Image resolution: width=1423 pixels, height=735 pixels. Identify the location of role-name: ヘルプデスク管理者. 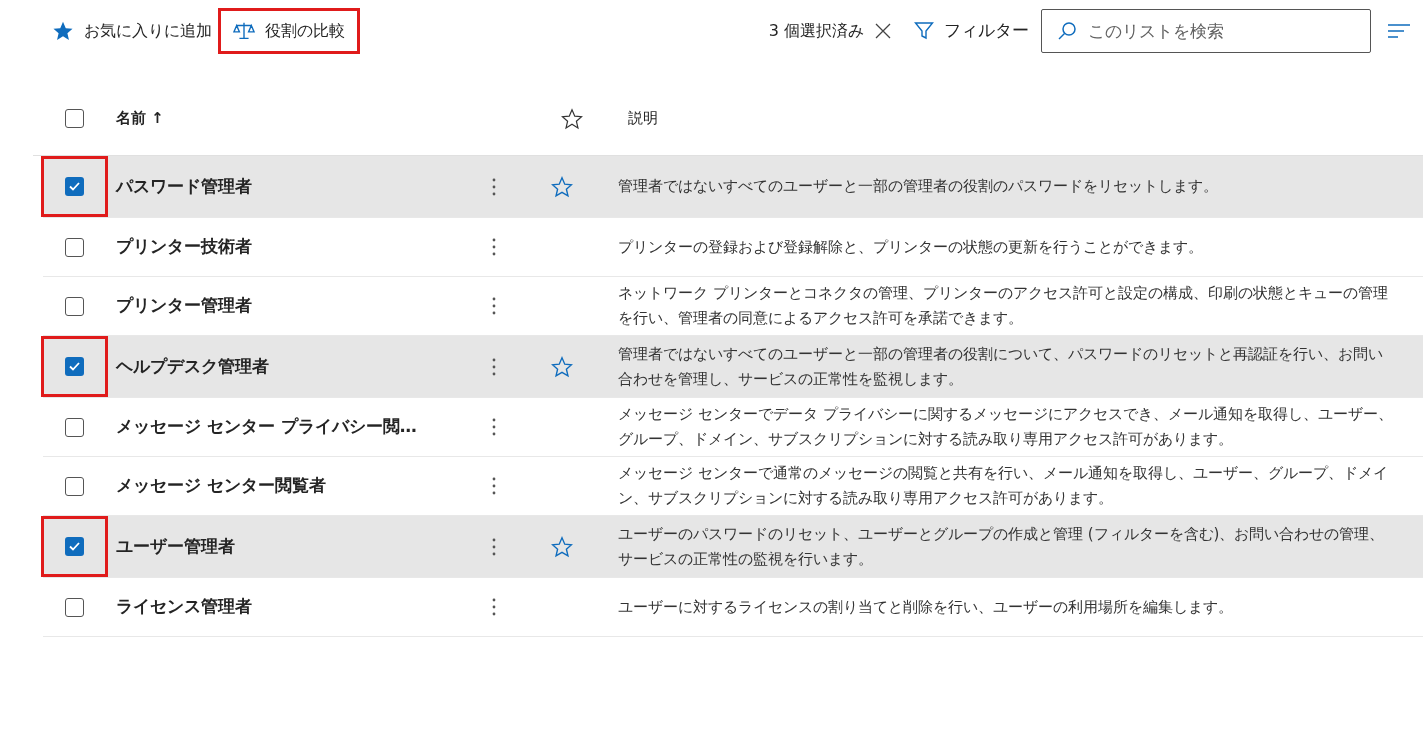
(299, 366).